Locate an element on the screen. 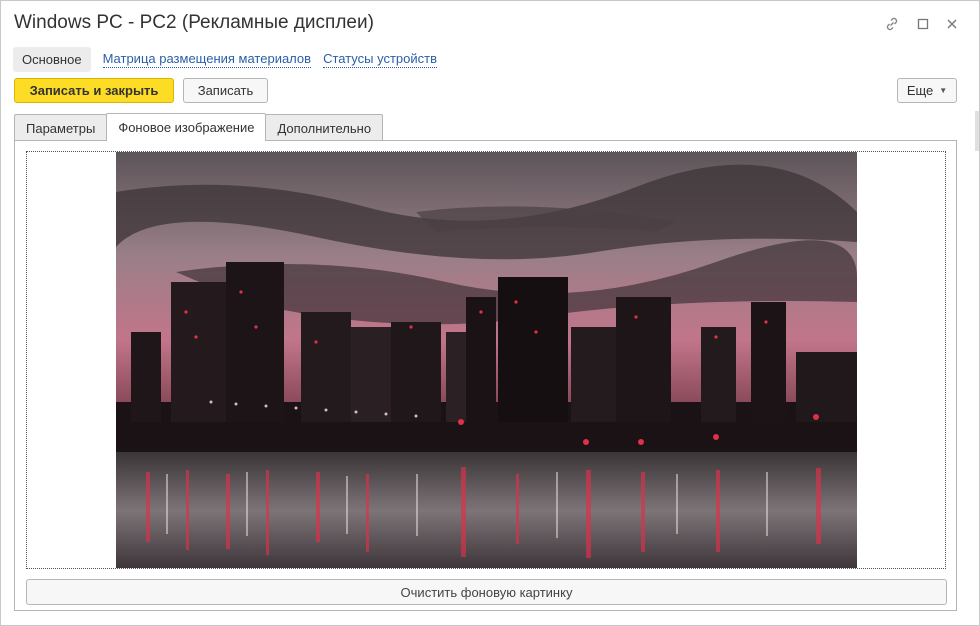 Image resolution: width=980 pixels, height=626 pixels. nav-item-main: Основное is located at coordinates (52, 59).